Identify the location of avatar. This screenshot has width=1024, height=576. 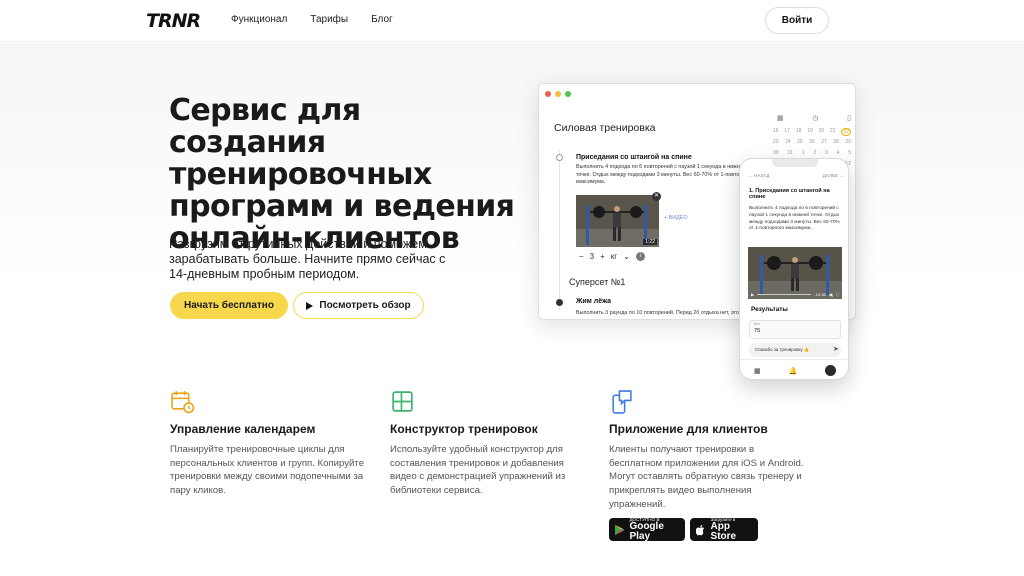
(831, 370).